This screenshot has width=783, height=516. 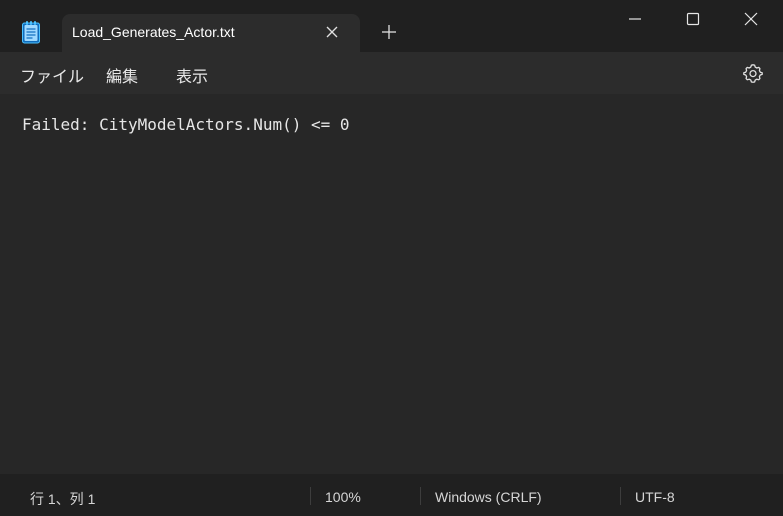 I want to click on menu-edit: 編集, so click(x=122, y=75).